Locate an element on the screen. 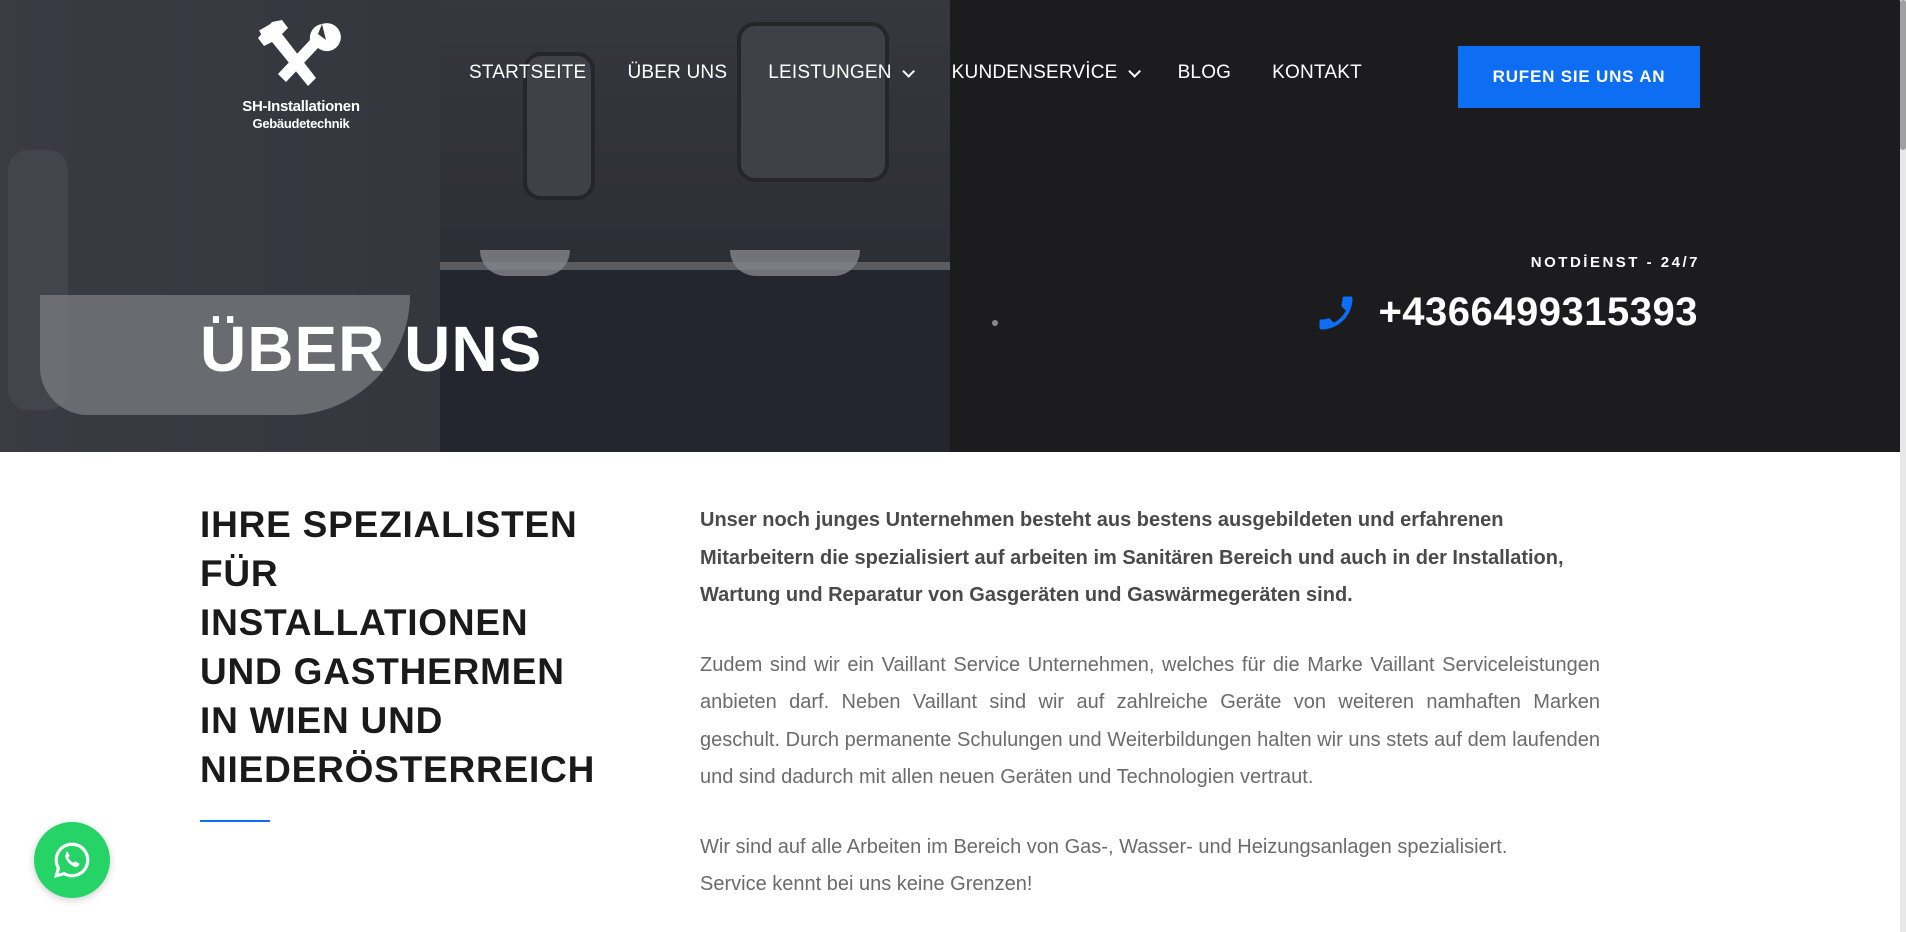  emergency-service-label: NOTDİENST - 24/7 is located at coordinates (1615, 262).